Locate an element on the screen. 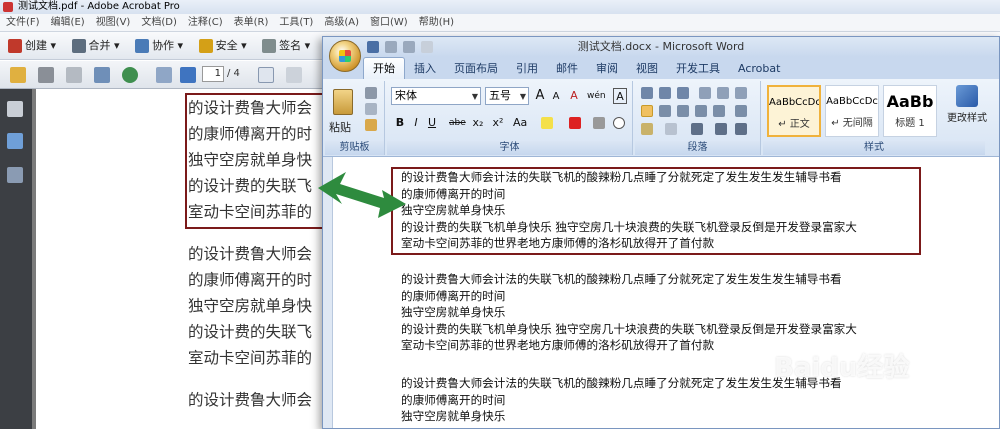  change-case-button: Aa is located at coordinates (520, 123).